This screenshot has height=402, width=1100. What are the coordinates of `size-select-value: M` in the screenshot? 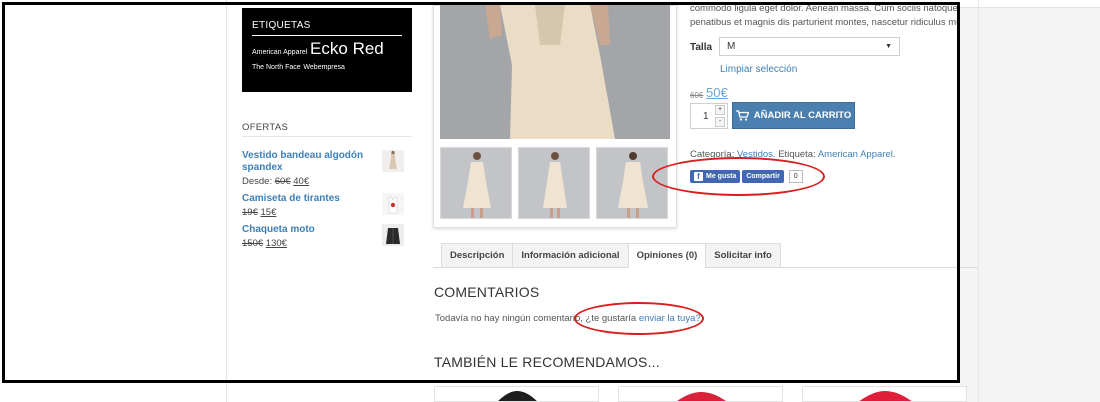 It's located at (731, 46).